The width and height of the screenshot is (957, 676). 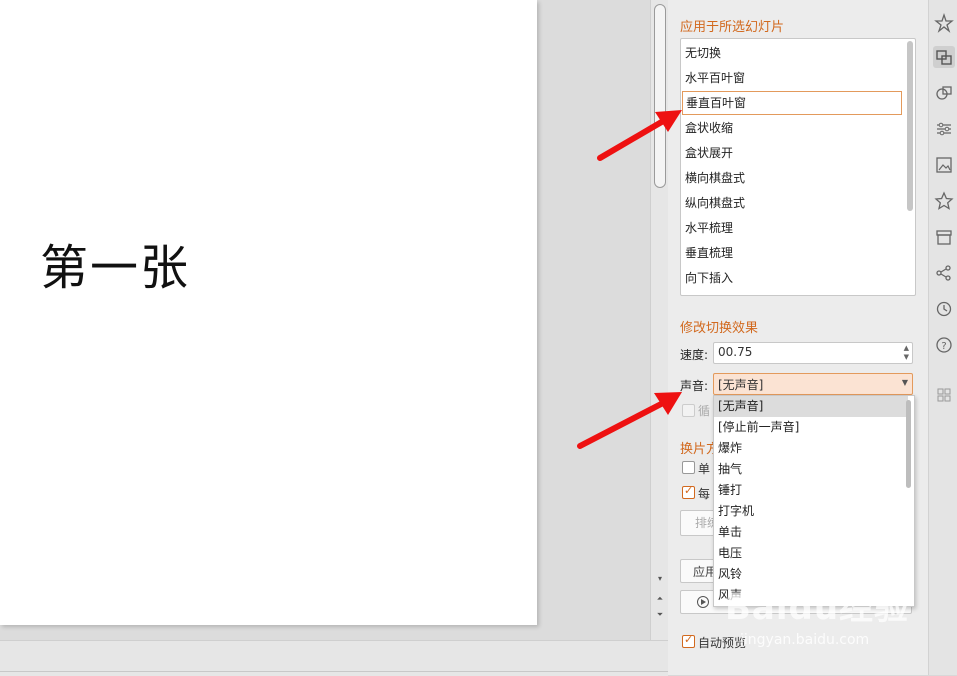 I want to click on on-click-label: 单, so click(x=704, y=469).